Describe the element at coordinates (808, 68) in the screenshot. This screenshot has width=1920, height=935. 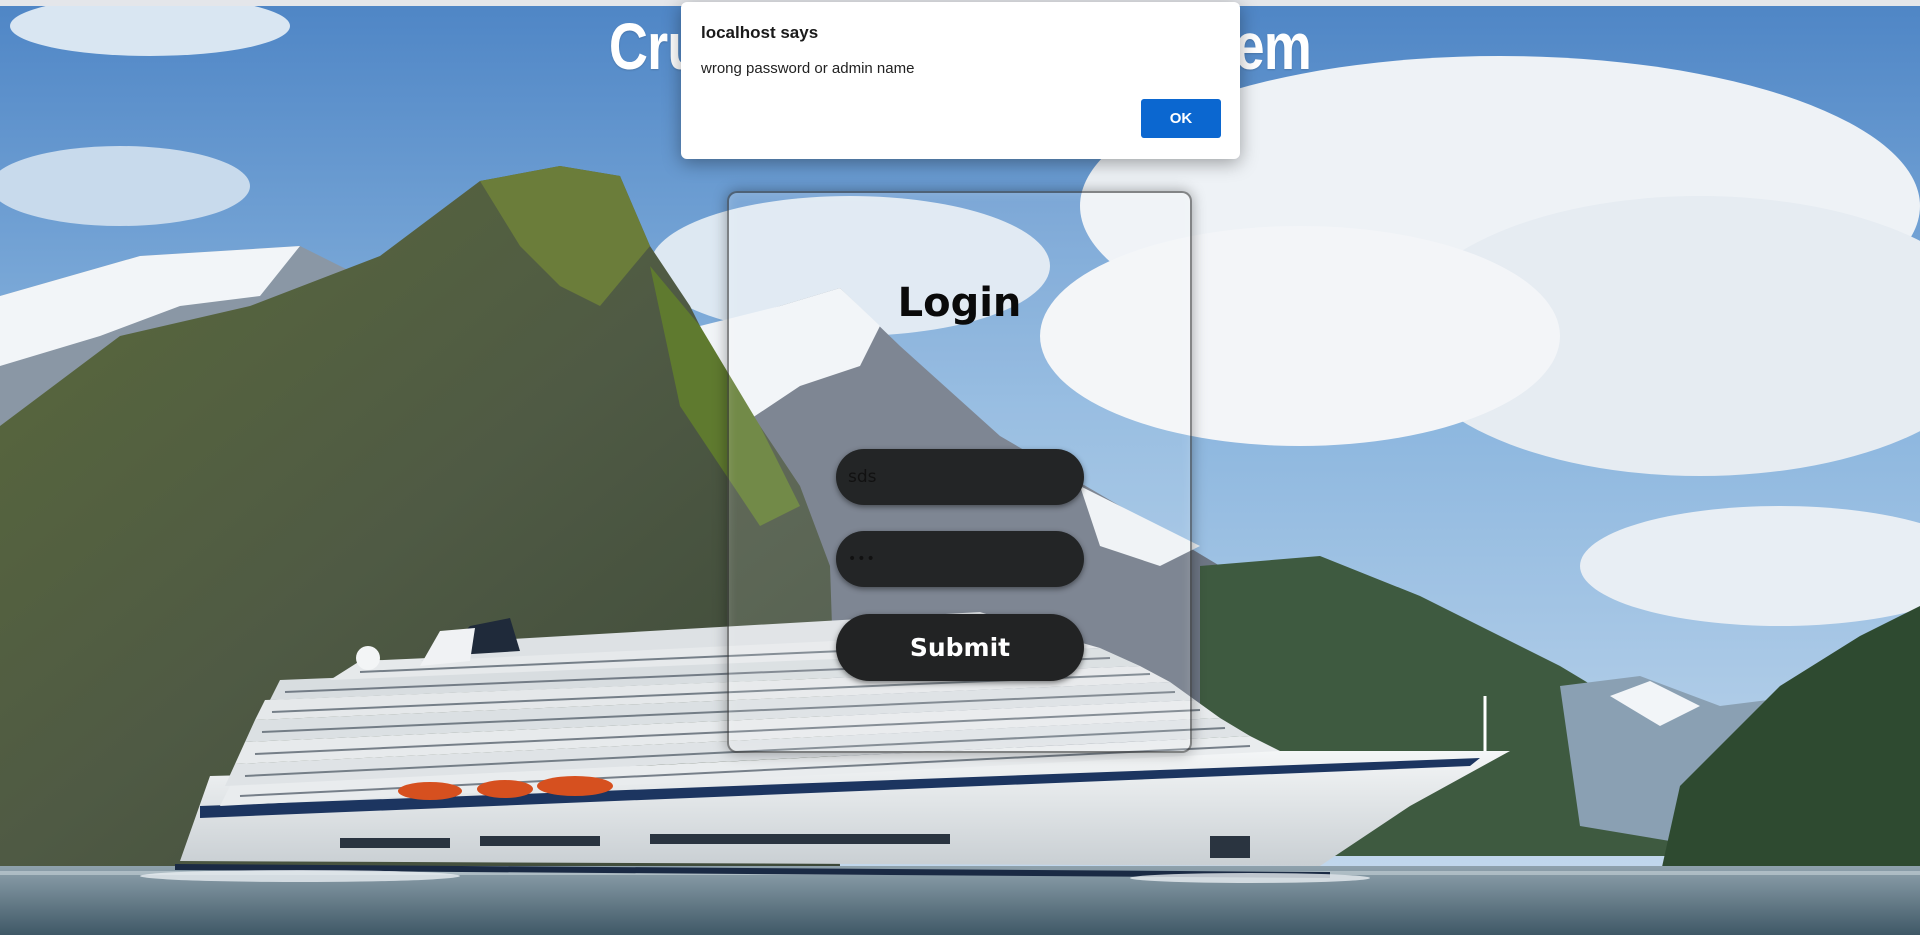
I see `alert-message: wrong password or admin name` at that location.